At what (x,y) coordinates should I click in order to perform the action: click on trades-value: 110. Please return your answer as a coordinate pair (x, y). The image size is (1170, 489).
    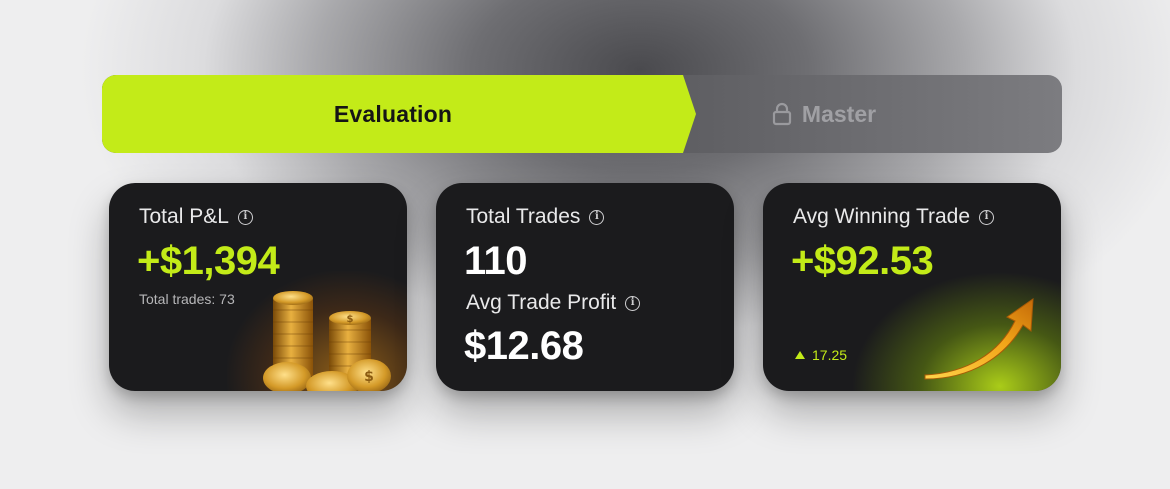
    Looking at the image, I should click on (496, 261).